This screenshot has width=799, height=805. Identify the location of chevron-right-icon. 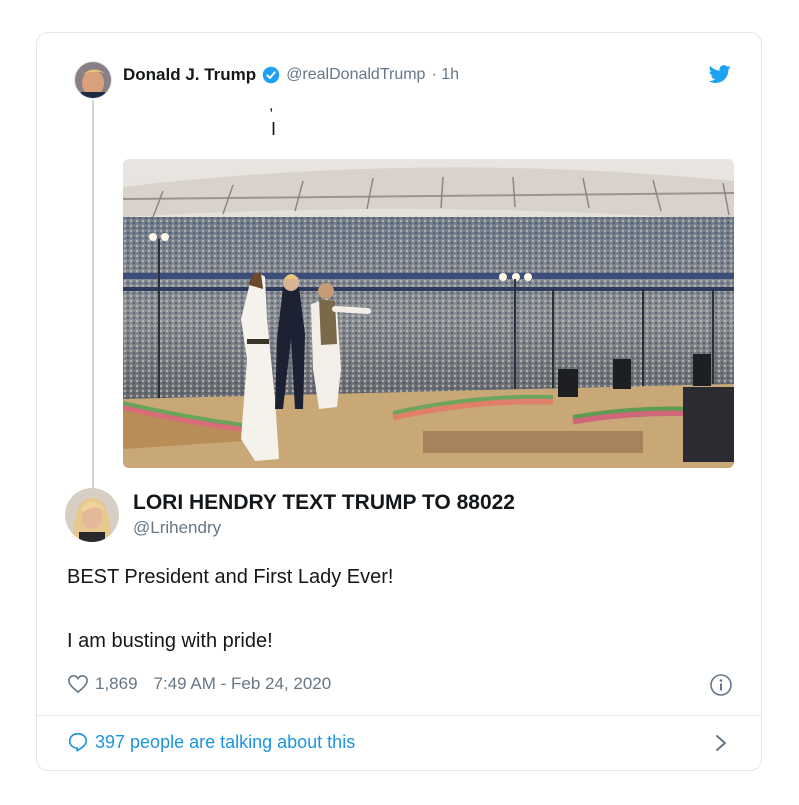
(721, 743).